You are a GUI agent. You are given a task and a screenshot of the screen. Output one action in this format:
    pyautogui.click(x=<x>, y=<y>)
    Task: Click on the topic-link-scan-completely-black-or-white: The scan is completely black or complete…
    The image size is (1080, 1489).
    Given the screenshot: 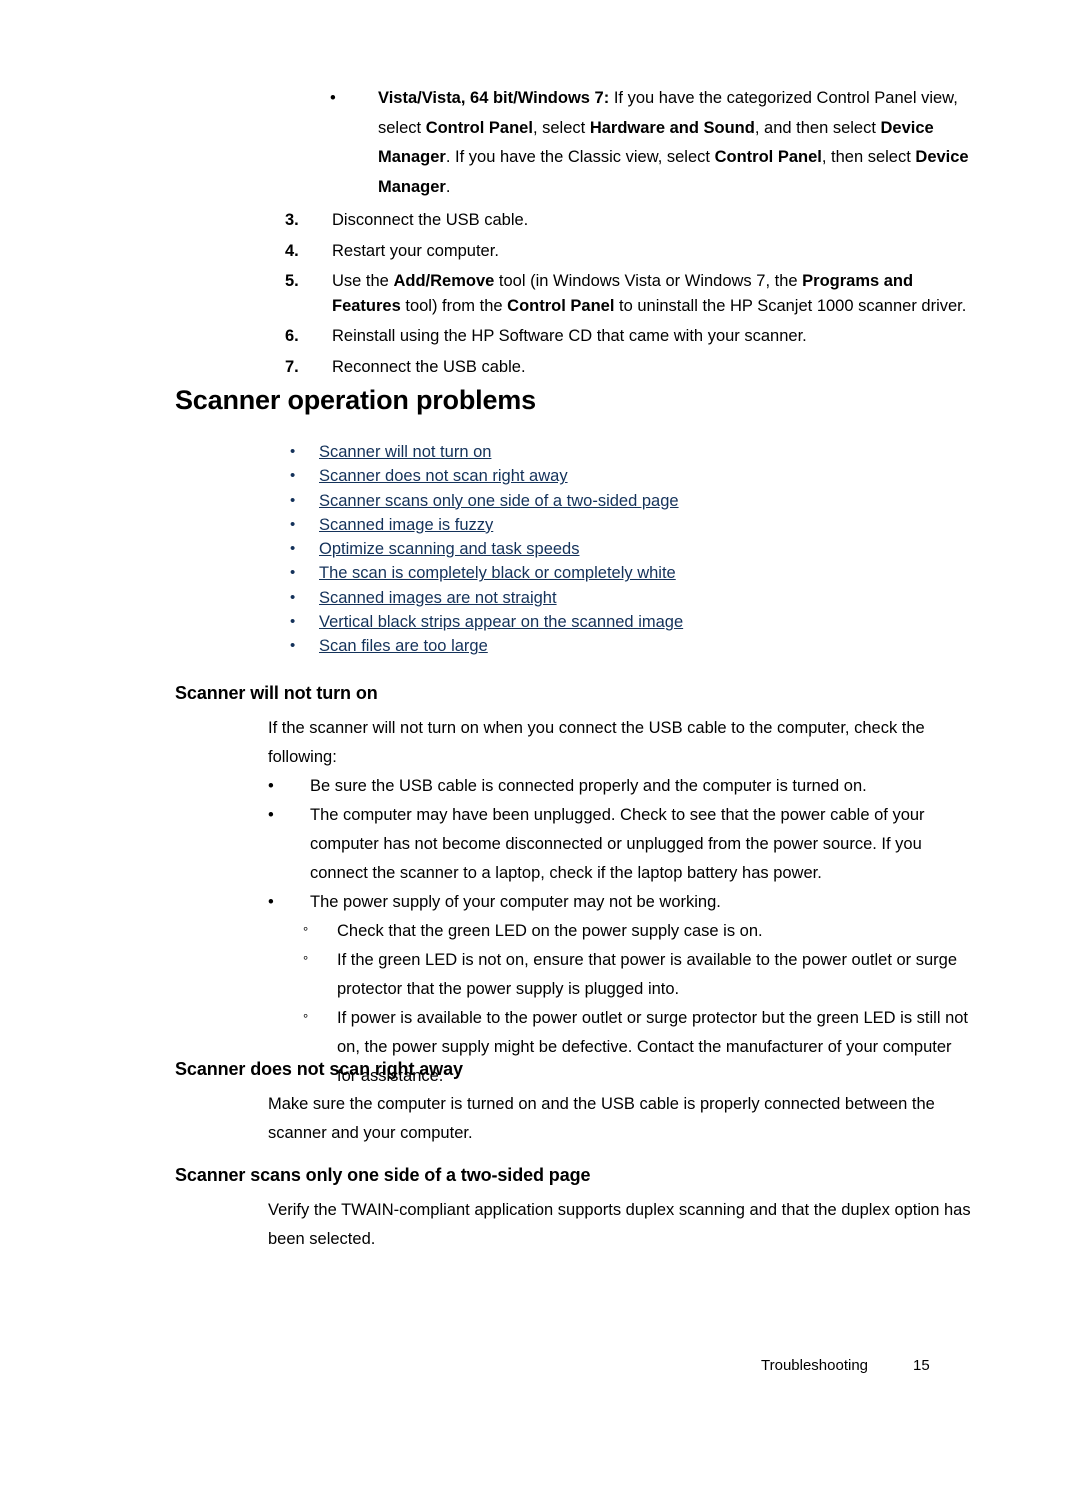 What is the action you would take?
    pyautogui.click(x=497, y=573)
    